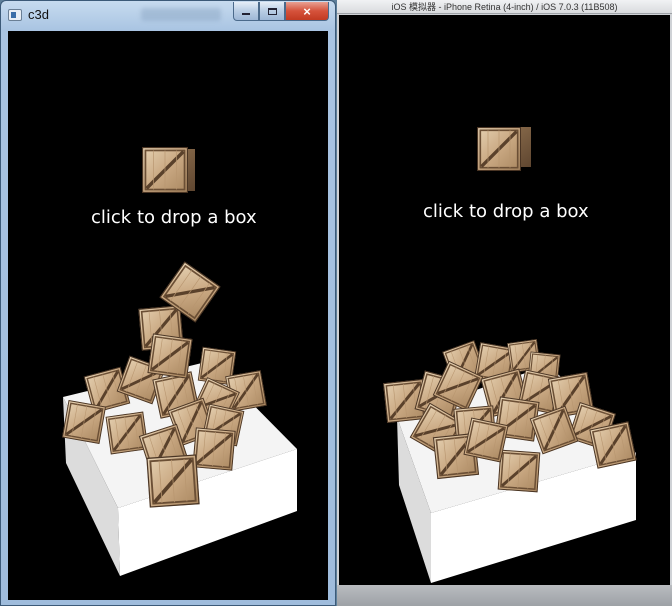 This screenshot has height=606, width=672. What do you see at coordinates (38, 14) in the screenshot?
I see `window-title: c3d` at bounding box center [38, 14].